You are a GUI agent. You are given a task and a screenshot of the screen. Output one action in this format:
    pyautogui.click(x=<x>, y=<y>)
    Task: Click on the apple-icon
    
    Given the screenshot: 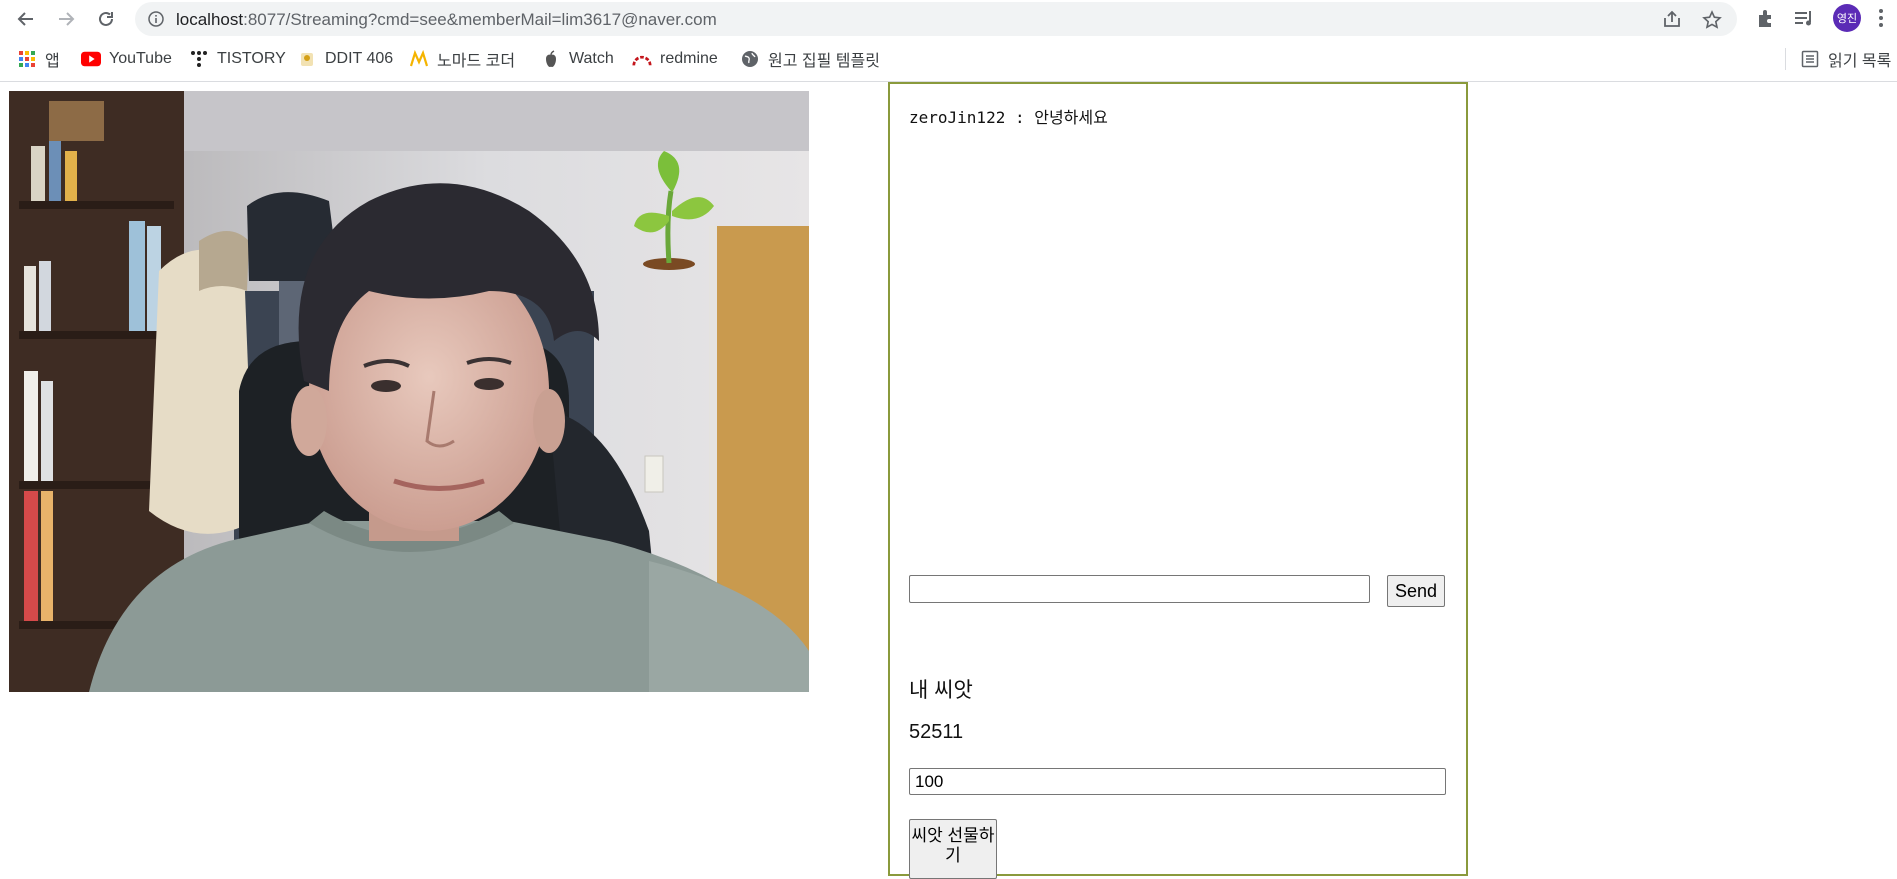 What is the action you would take?
    pyautogui.click(x=551, y=59)
    